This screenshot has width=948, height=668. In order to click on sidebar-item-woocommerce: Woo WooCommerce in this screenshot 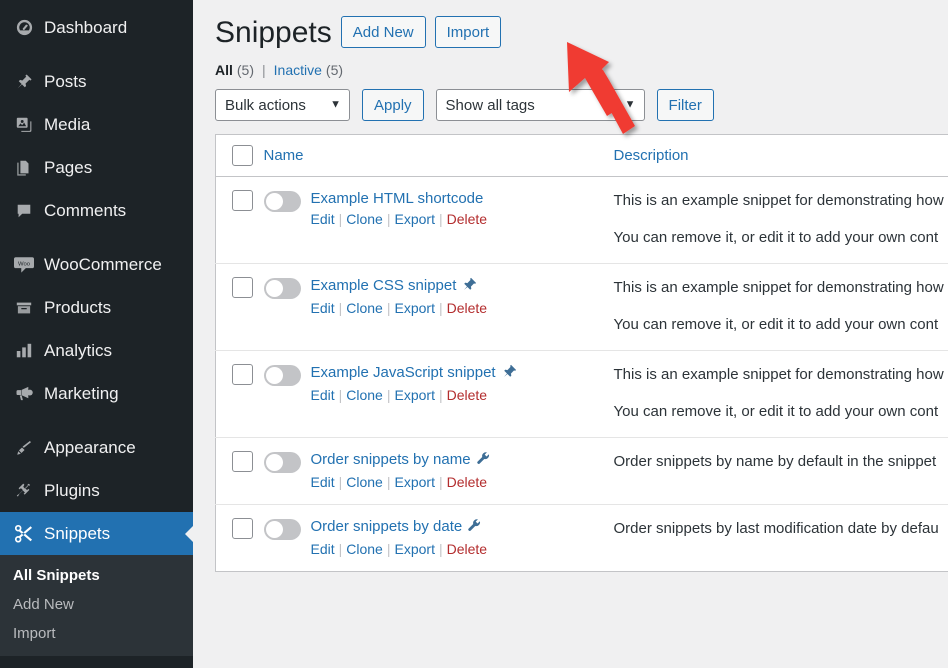, I will do `click(96, 264)`.